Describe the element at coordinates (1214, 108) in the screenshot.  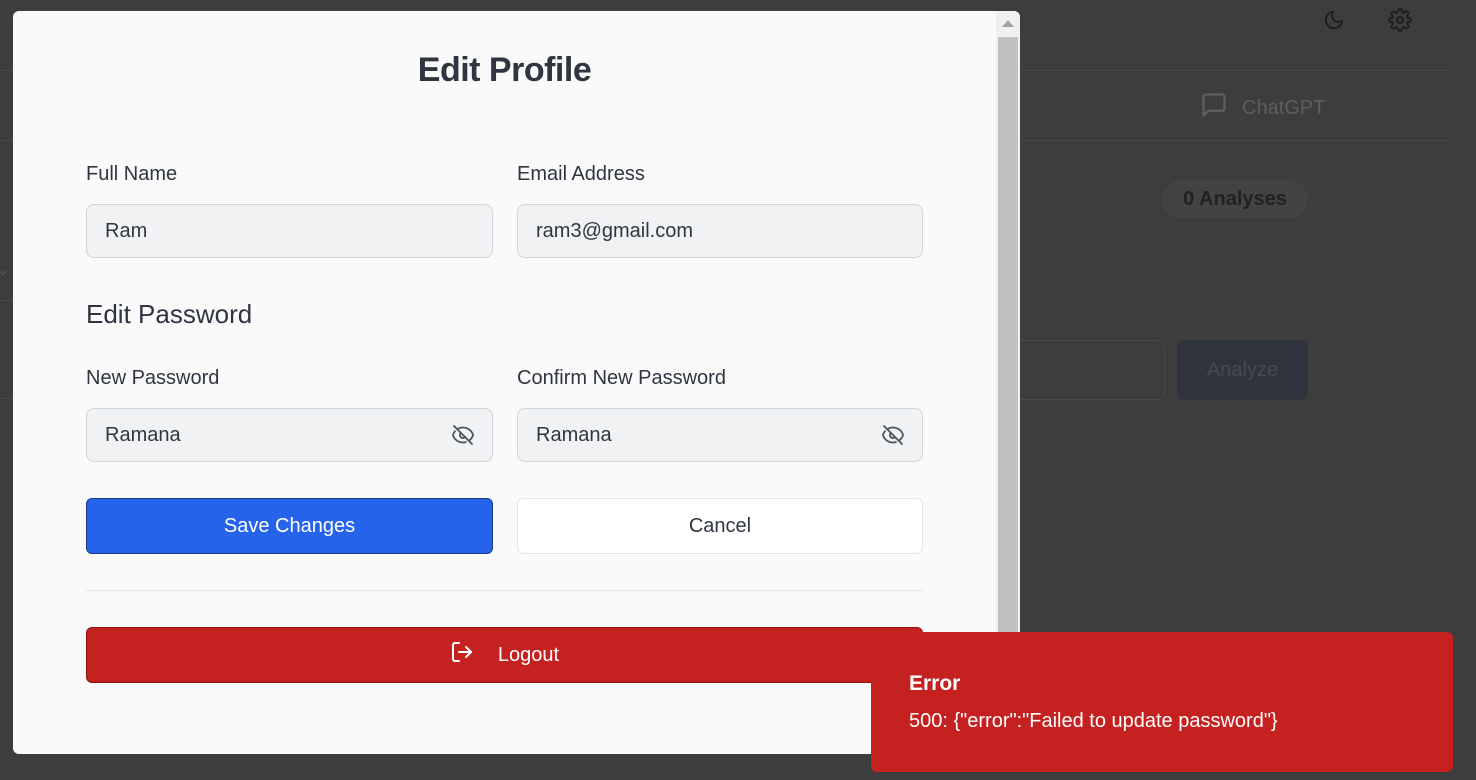
I see `chat-bubble-icon` at that location.